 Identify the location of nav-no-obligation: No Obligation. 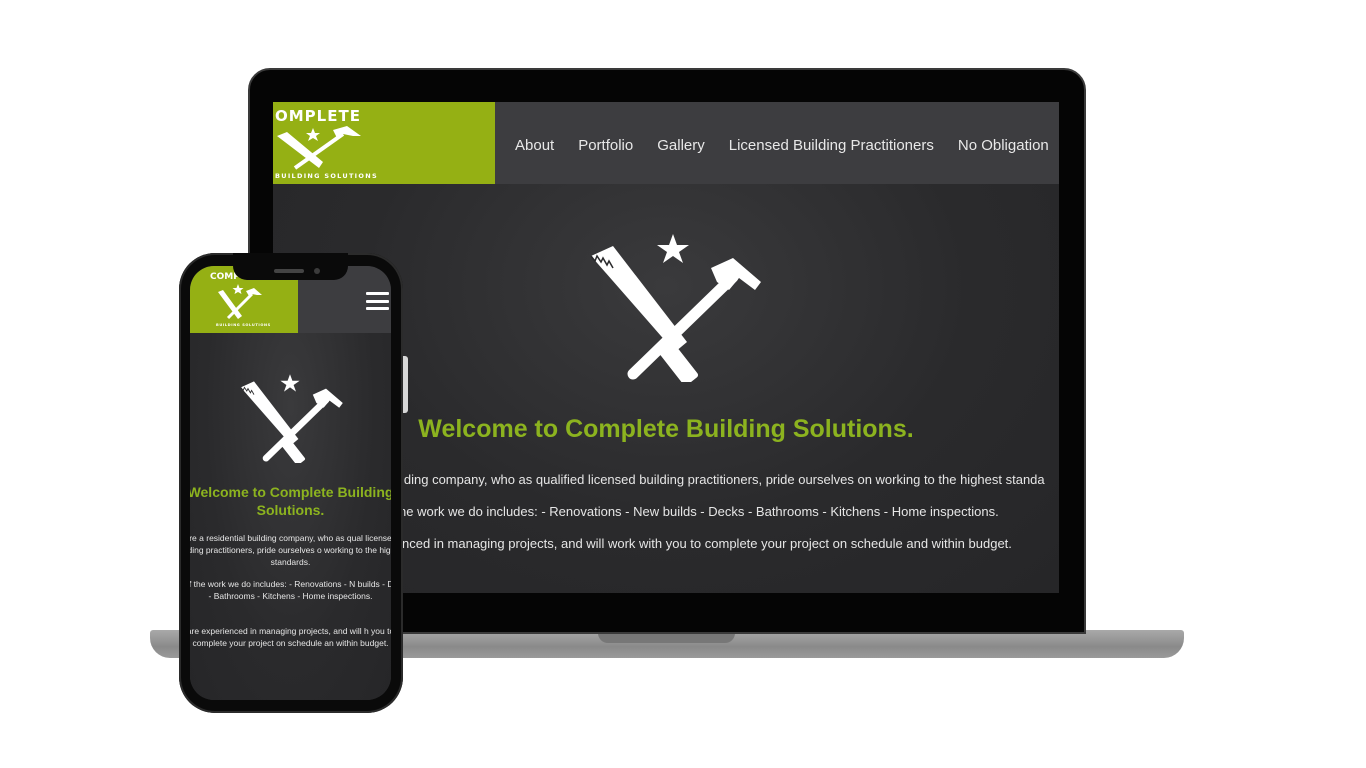
(1003, 145).